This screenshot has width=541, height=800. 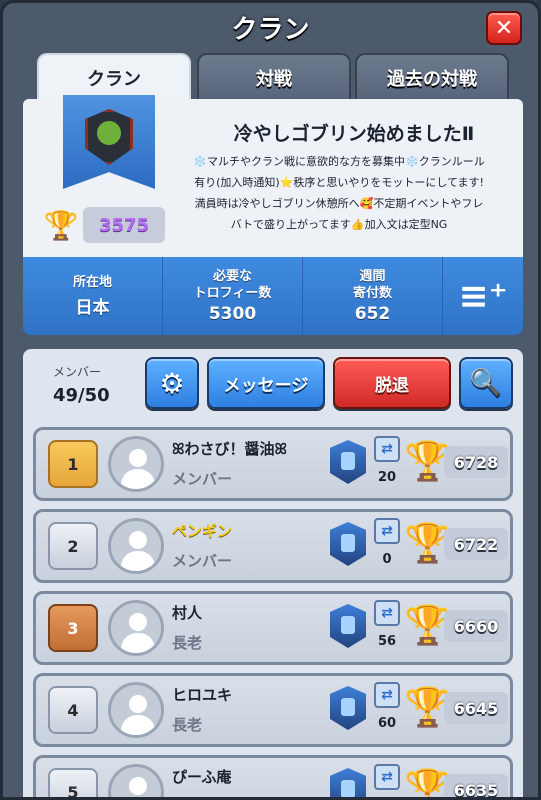 What do you see at coordinates (273, 628) in the screenshot?
I see `member-row: 3 村人 長老 ⇄ 56 🏆 6660` at bounding box center [273, 628].